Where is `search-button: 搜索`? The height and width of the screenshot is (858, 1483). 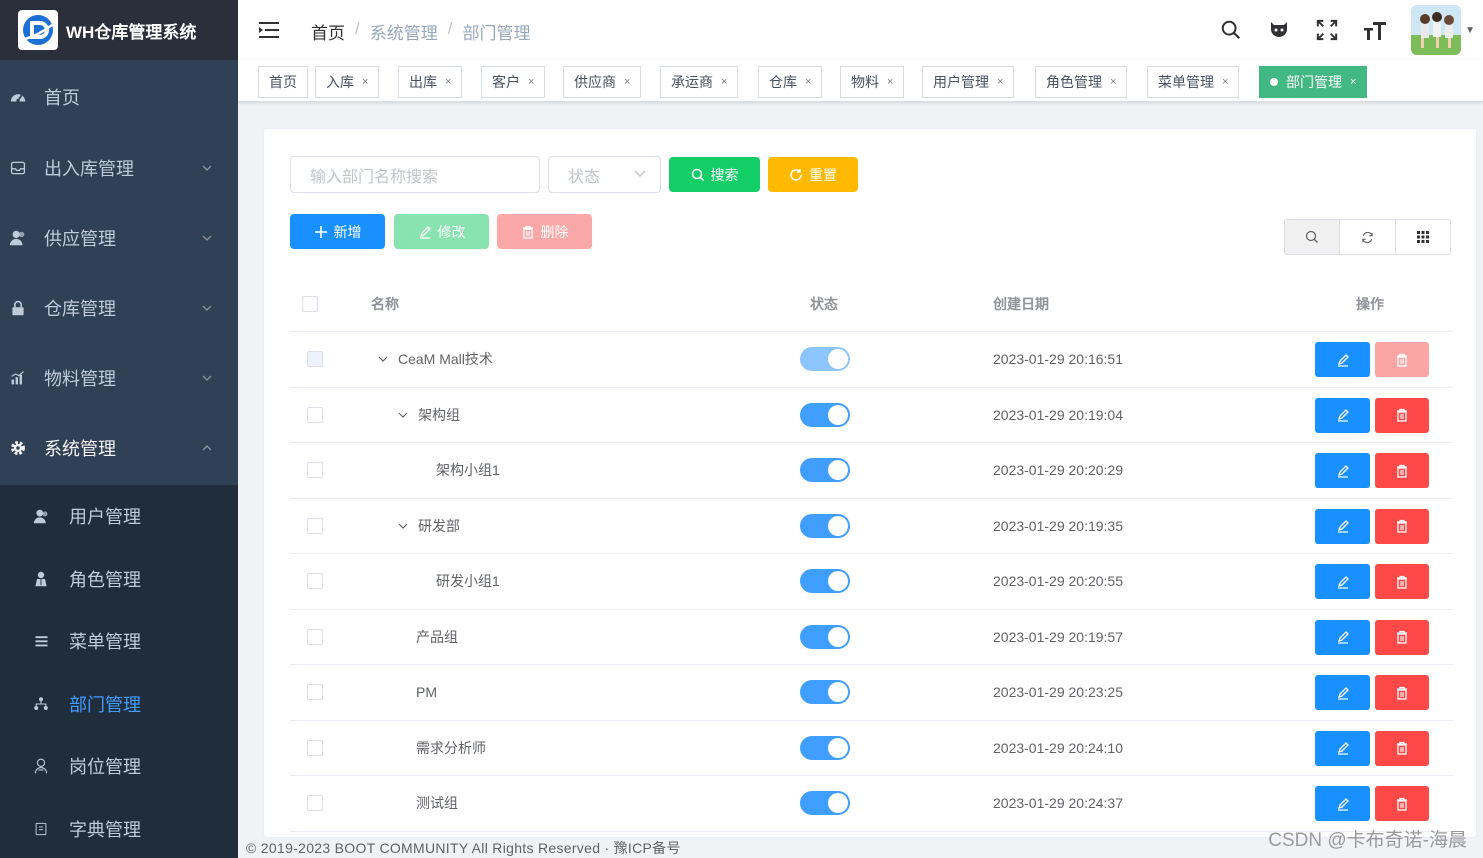
search-button: 搜索 is located at coordinates (714, 174).